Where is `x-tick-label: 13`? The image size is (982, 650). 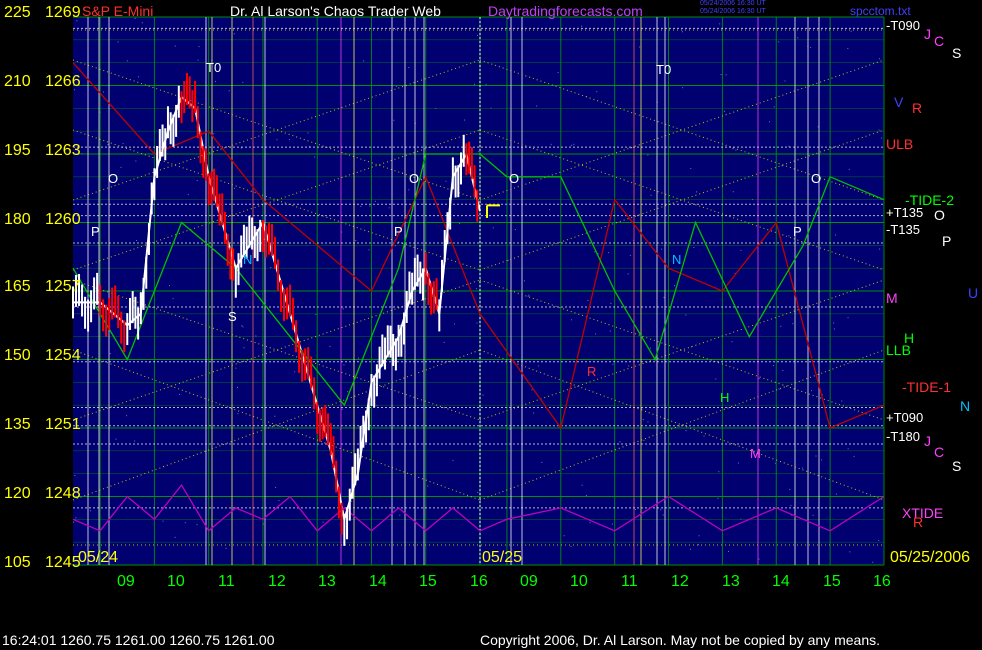
x-tick-label: 13 is located at coordinates (731, 581).